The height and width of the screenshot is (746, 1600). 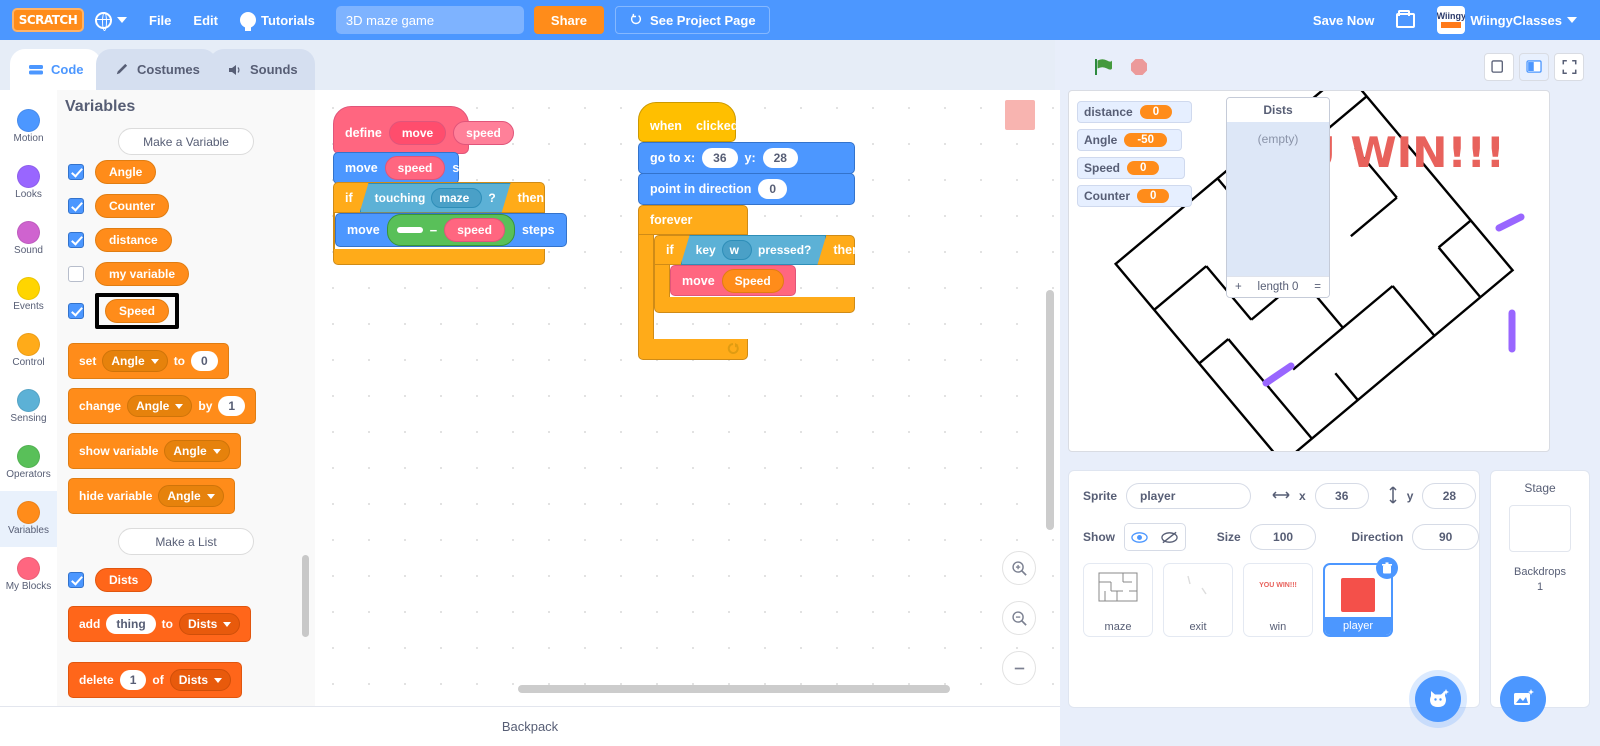 What do you see at coordinates (28, 239) in the screenshot?
I see `category-sound: Sound` at bounding box center [28, 239].